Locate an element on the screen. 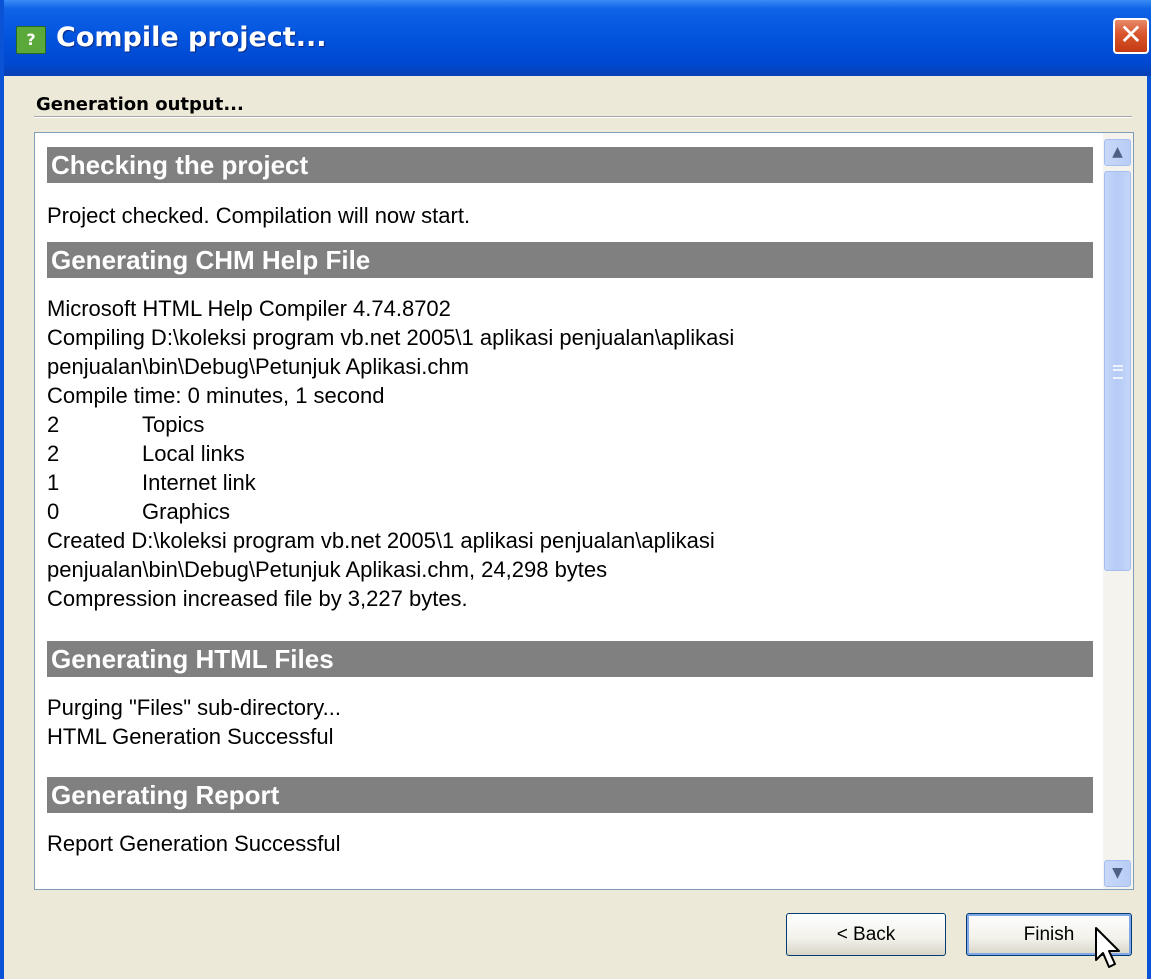 The height and width of the screenshot is (979, 1151). stat-label: Internet link is located at coordinates (199, 482).